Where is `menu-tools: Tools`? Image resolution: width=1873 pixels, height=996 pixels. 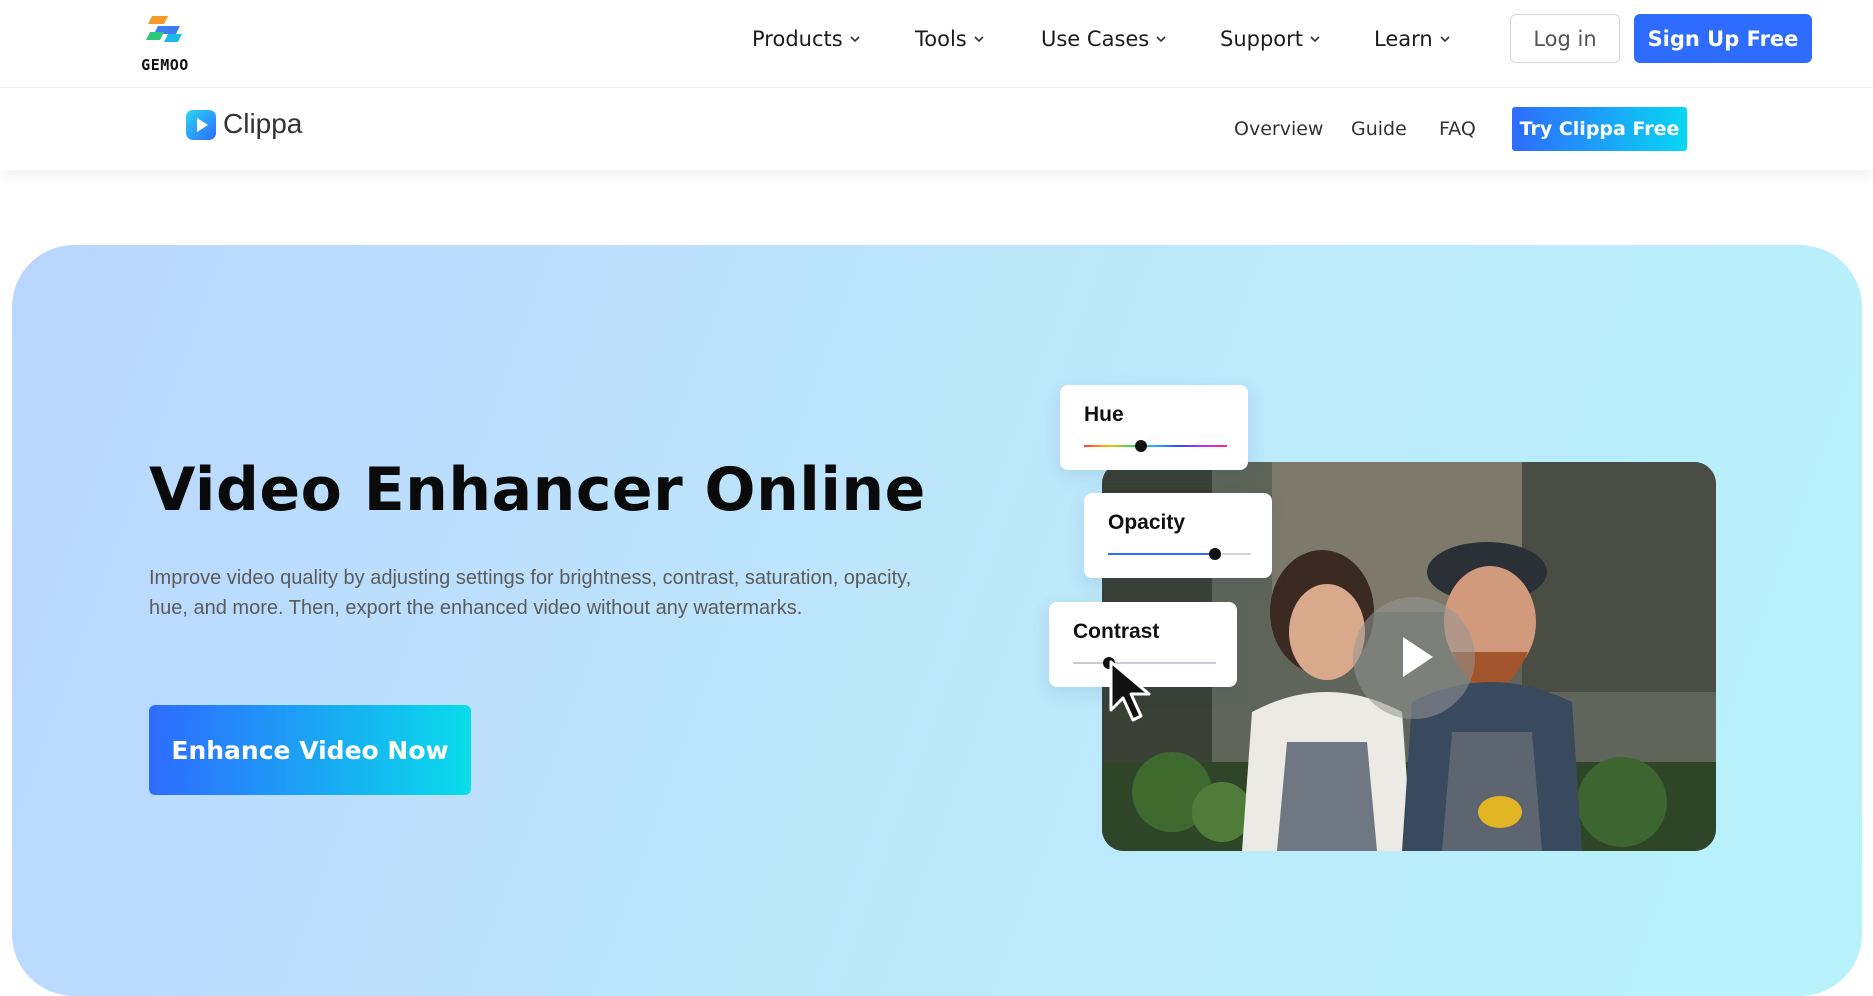
menu-tools: Tools is located at coordinates (950, 39).